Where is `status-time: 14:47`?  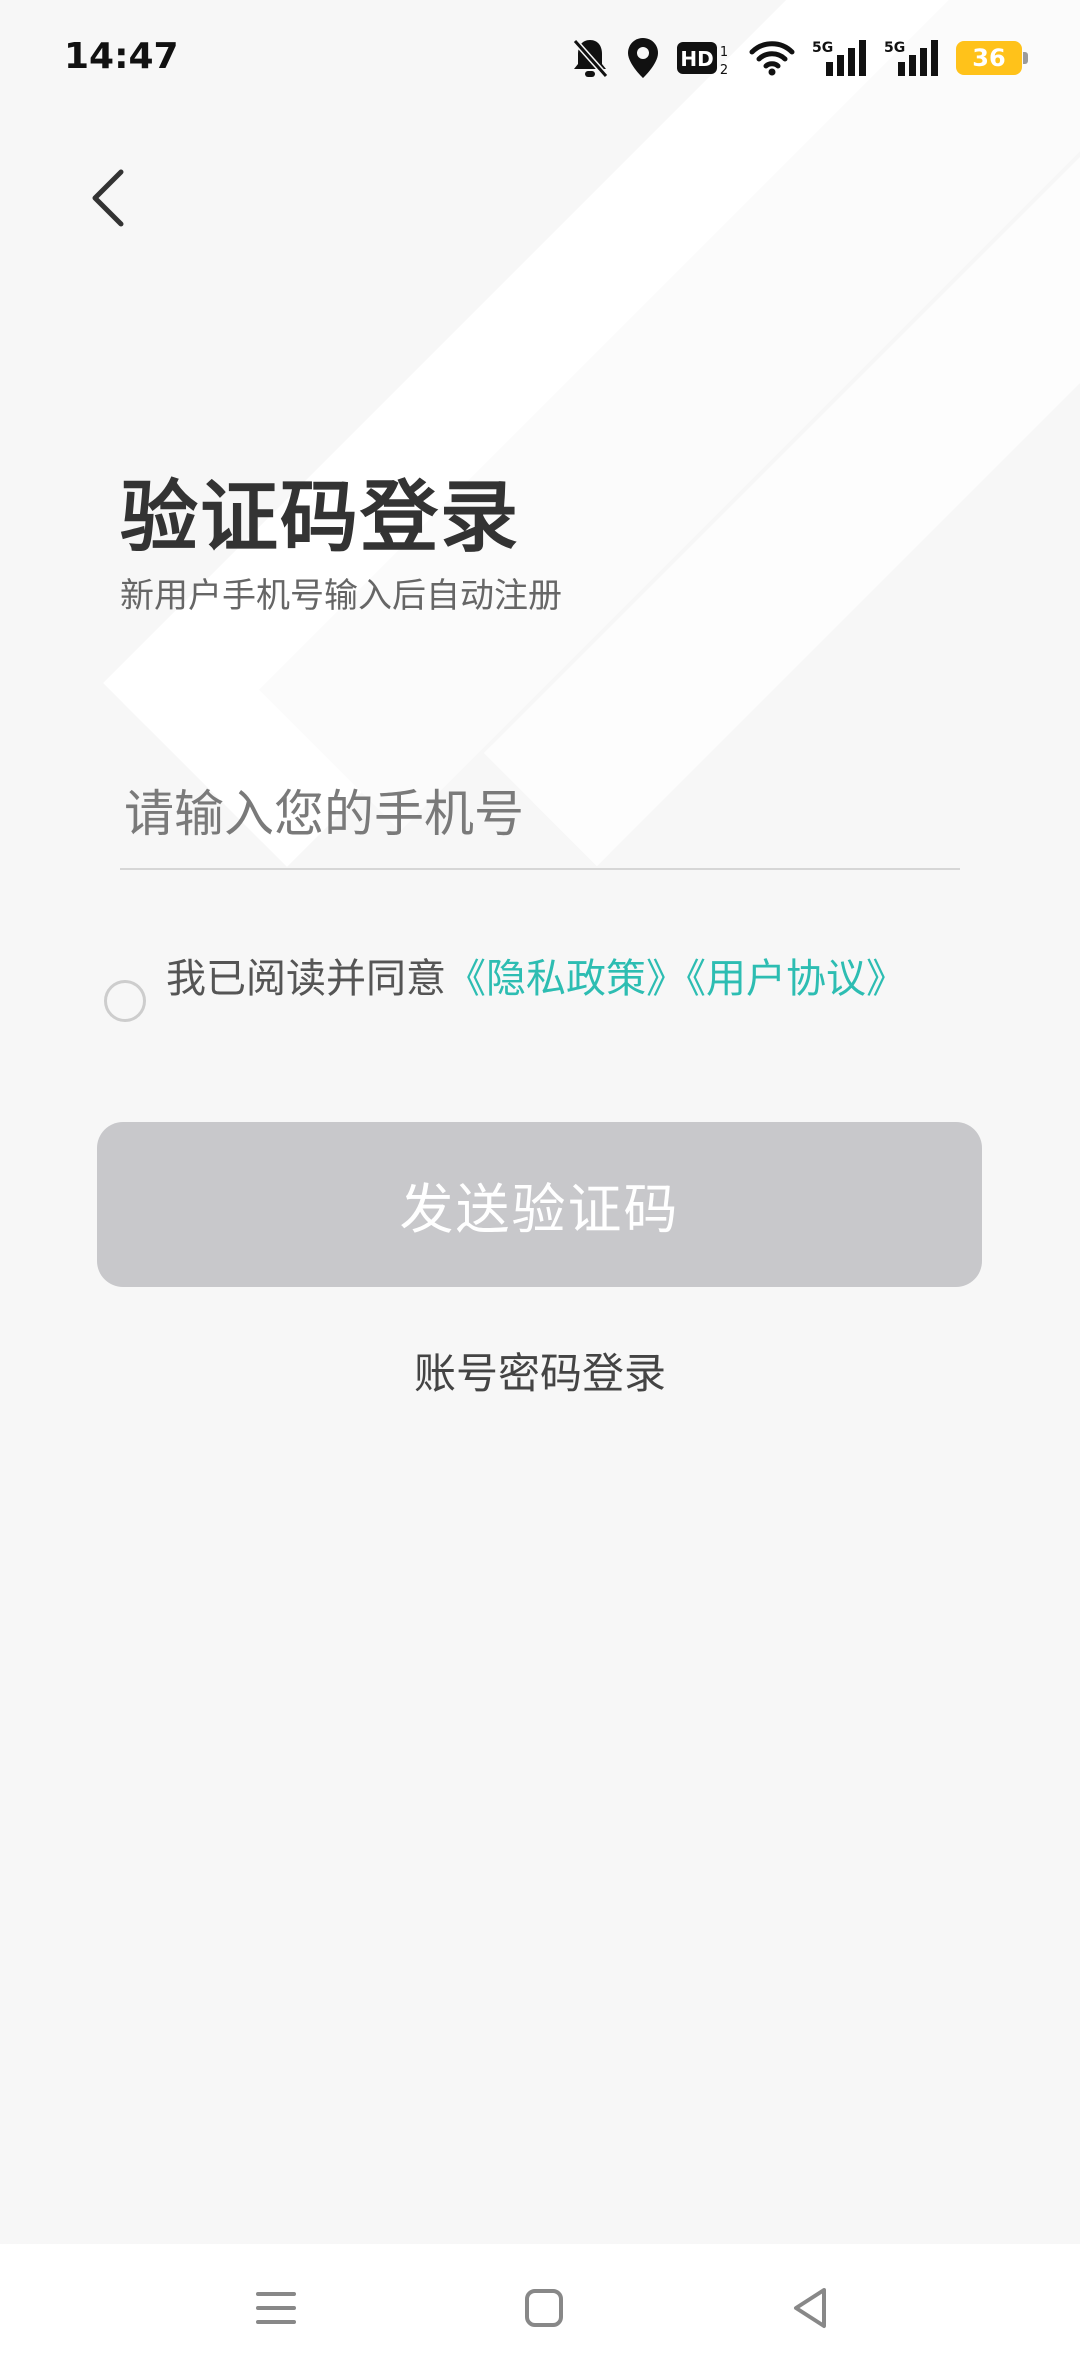
status-time: 14:47 is located at coordinates (121, 56).